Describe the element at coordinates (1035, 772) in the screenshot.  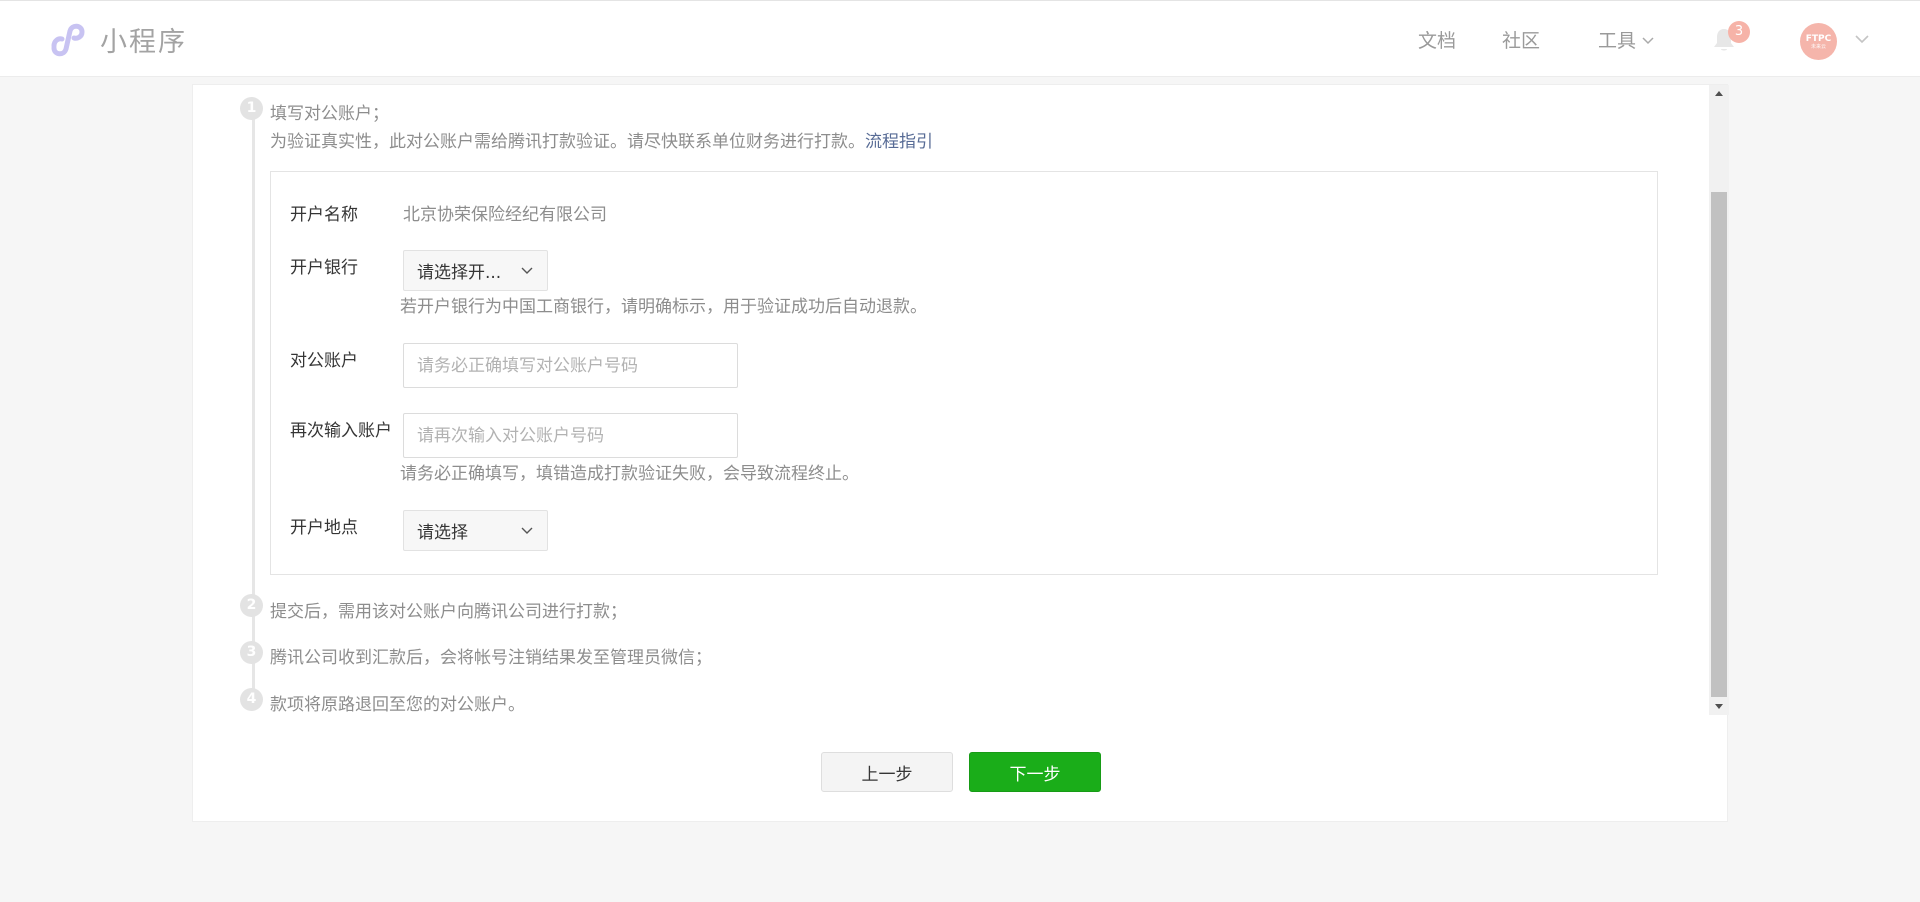
I see `next-step-button: 下一步` at that location.